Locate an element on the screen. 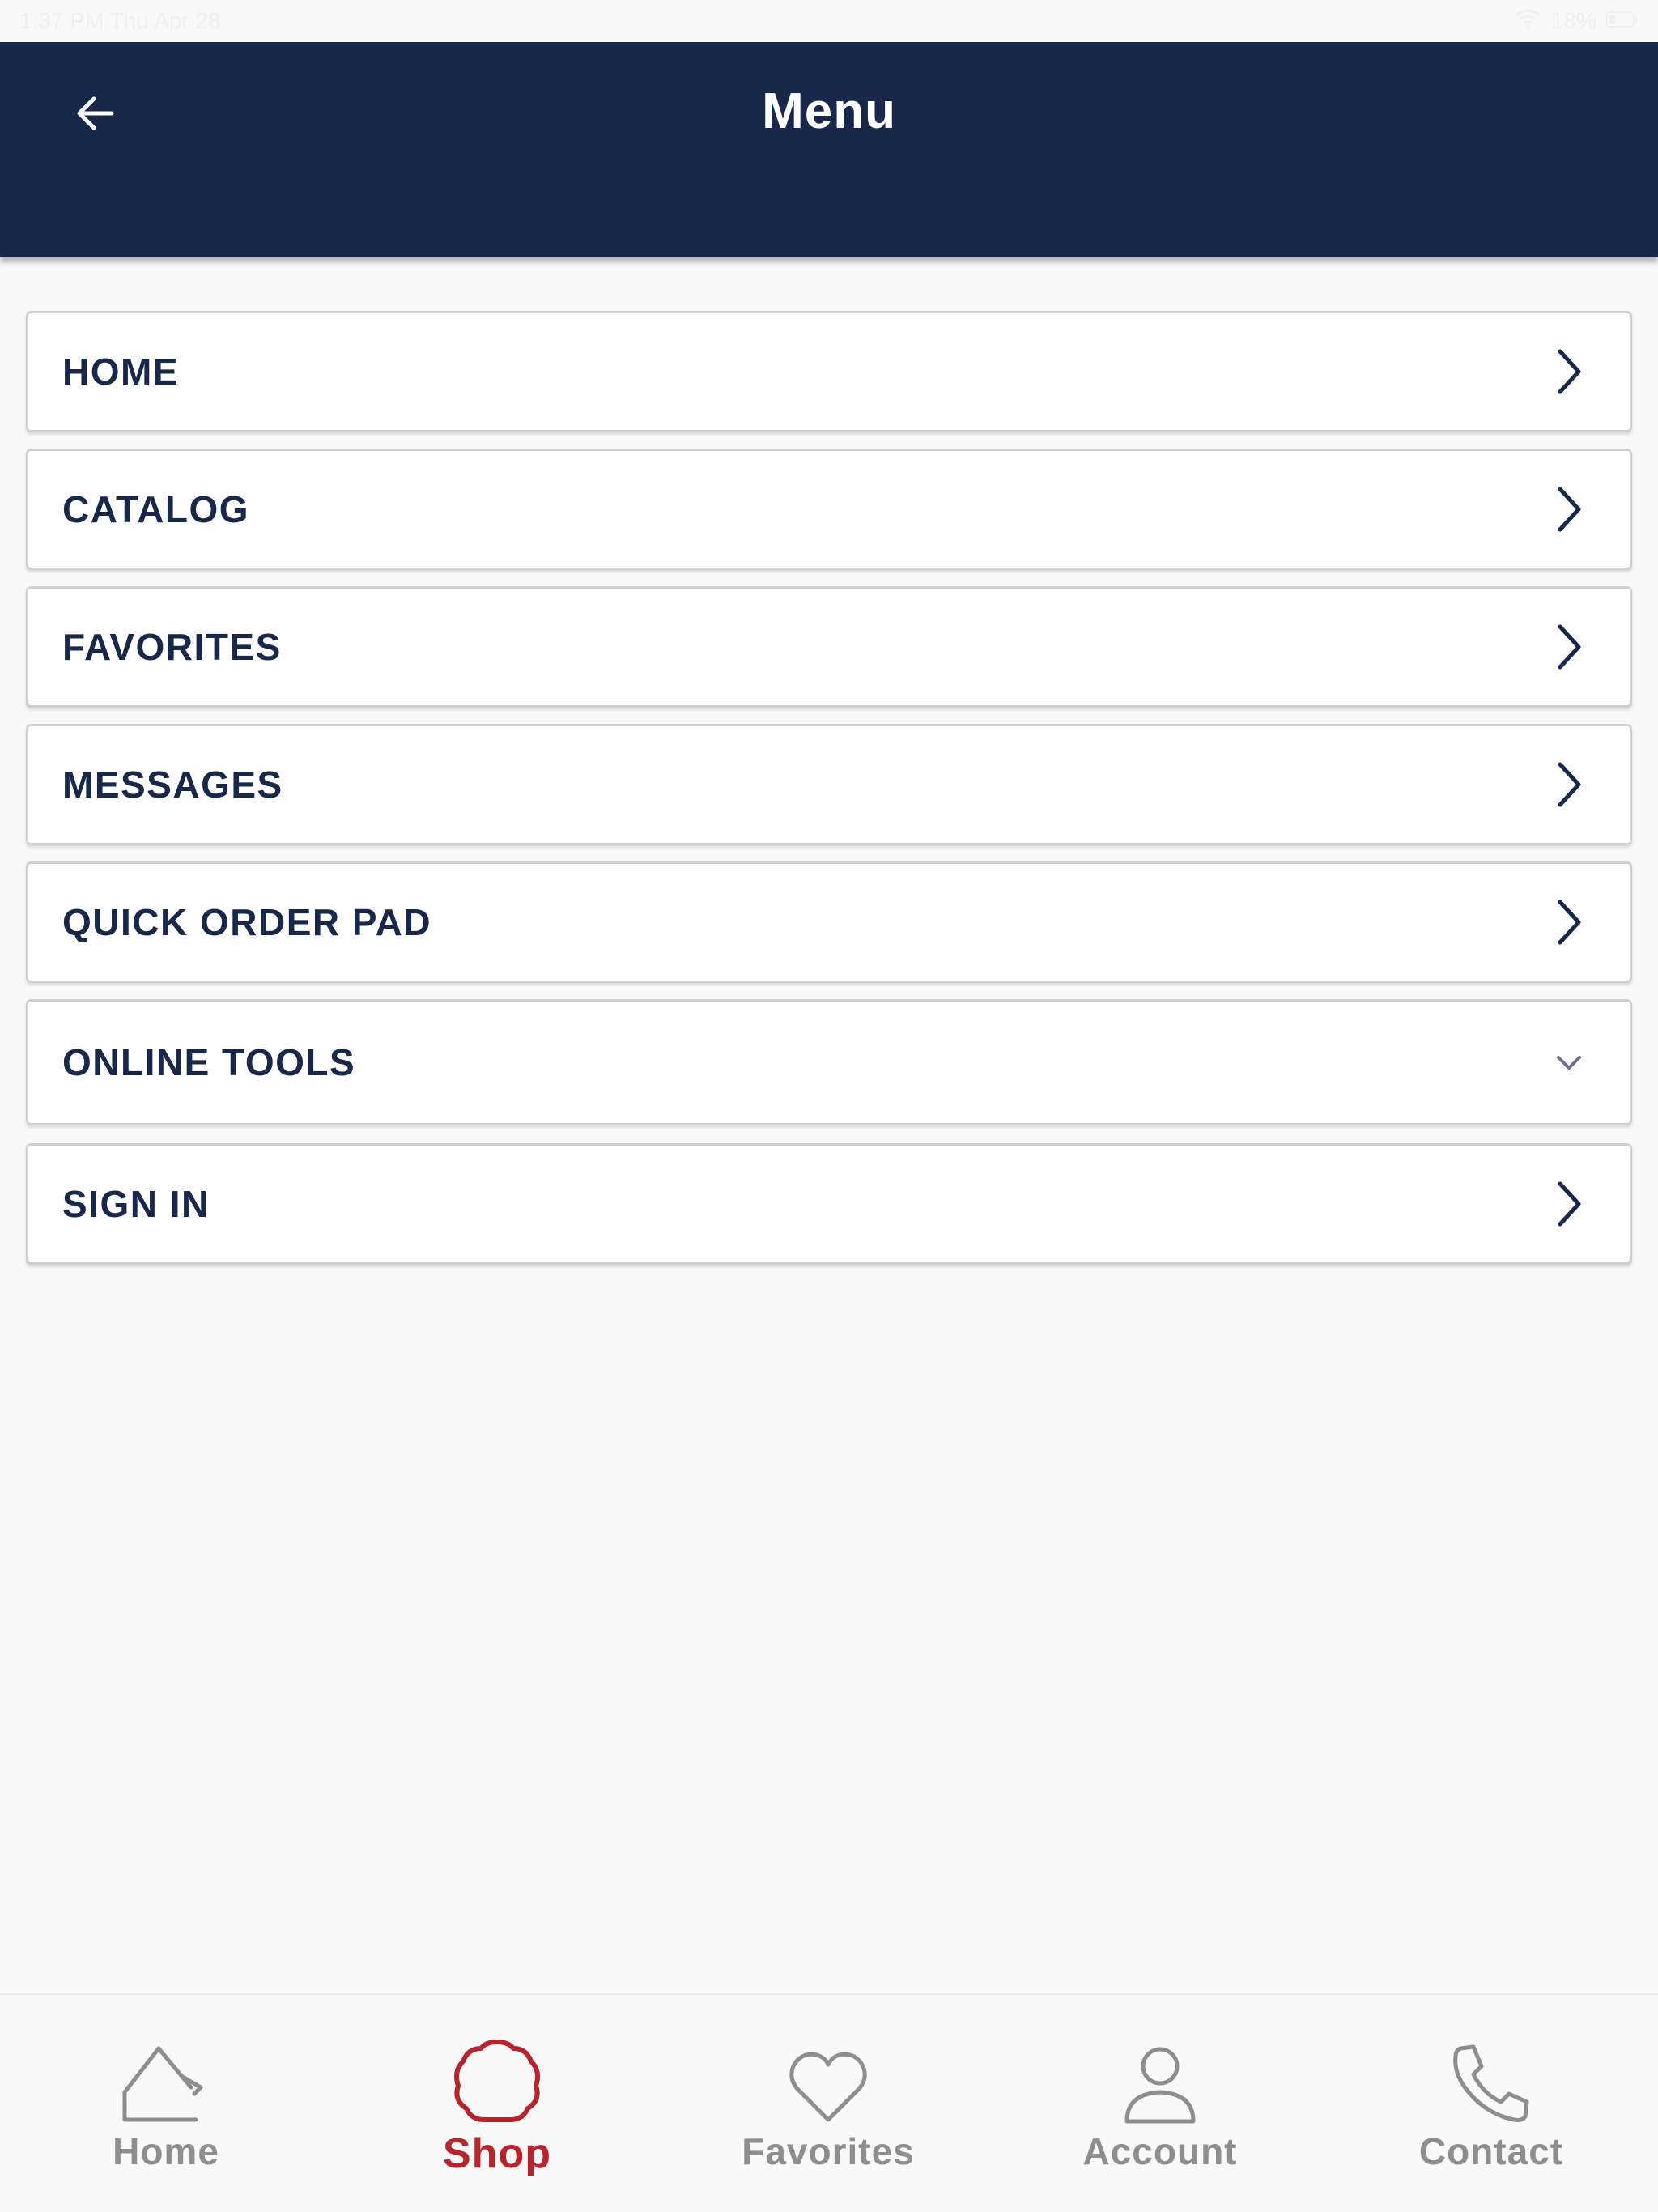  menu-item-sign-in: SIGN IN is located at coordinates (829, 1204).